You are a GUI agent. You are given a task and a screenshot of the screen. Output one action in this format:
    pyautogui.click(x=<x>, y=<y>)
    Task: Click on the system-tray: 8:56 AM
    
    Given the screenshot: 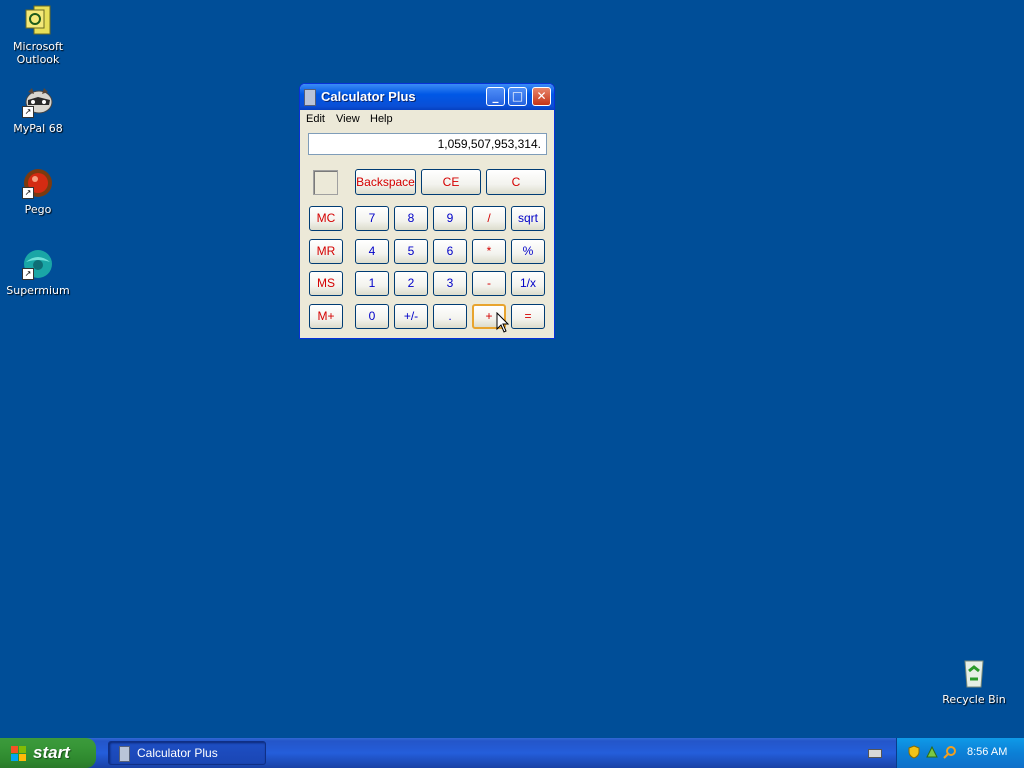 What is the action you would take?
    pyautogui.click(x=960, y=753)
    